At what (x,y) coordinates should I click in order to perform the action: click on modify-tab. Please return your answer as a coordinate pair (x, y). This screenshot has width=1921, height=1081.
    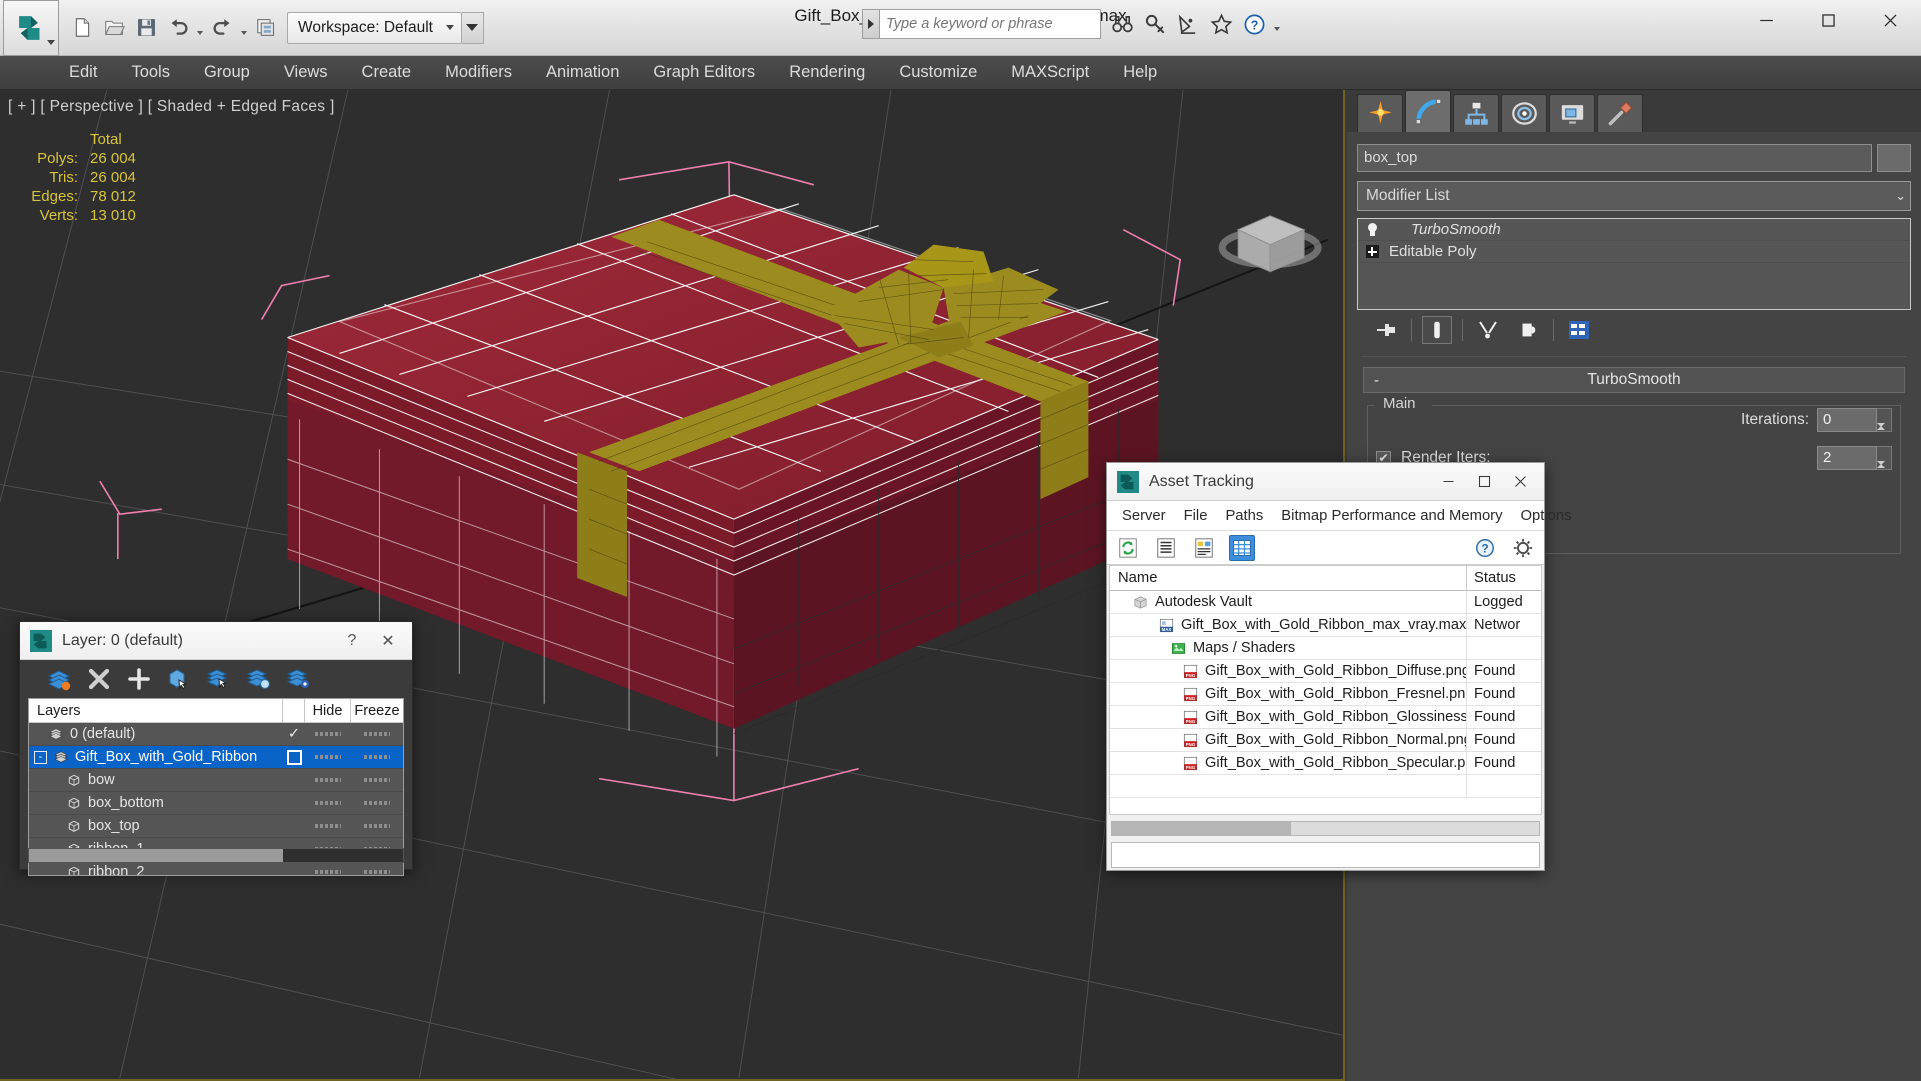
    Looking at the image, I should click on (1428, 111).